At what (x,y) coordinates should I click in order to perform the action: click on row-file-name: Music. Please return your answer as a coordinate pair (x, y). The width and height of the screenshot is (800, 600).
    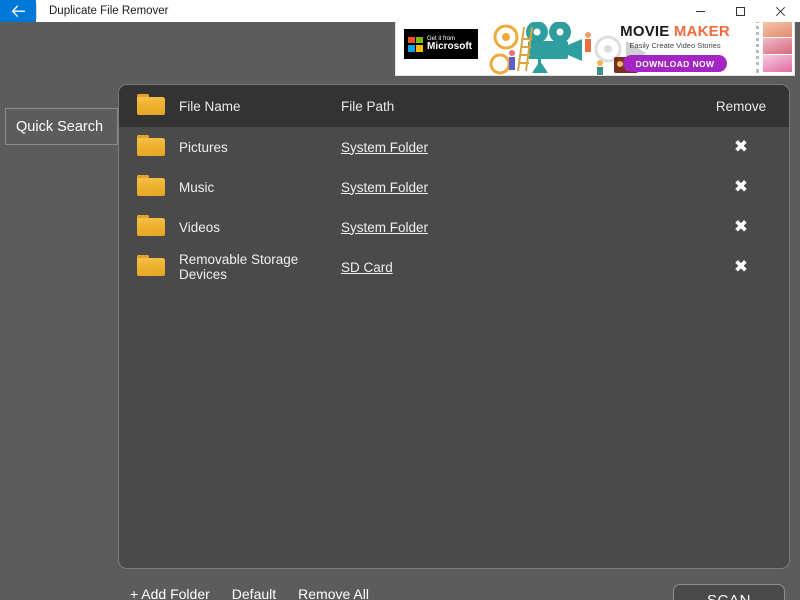
    Looking at the image, I should click on (197, 187).